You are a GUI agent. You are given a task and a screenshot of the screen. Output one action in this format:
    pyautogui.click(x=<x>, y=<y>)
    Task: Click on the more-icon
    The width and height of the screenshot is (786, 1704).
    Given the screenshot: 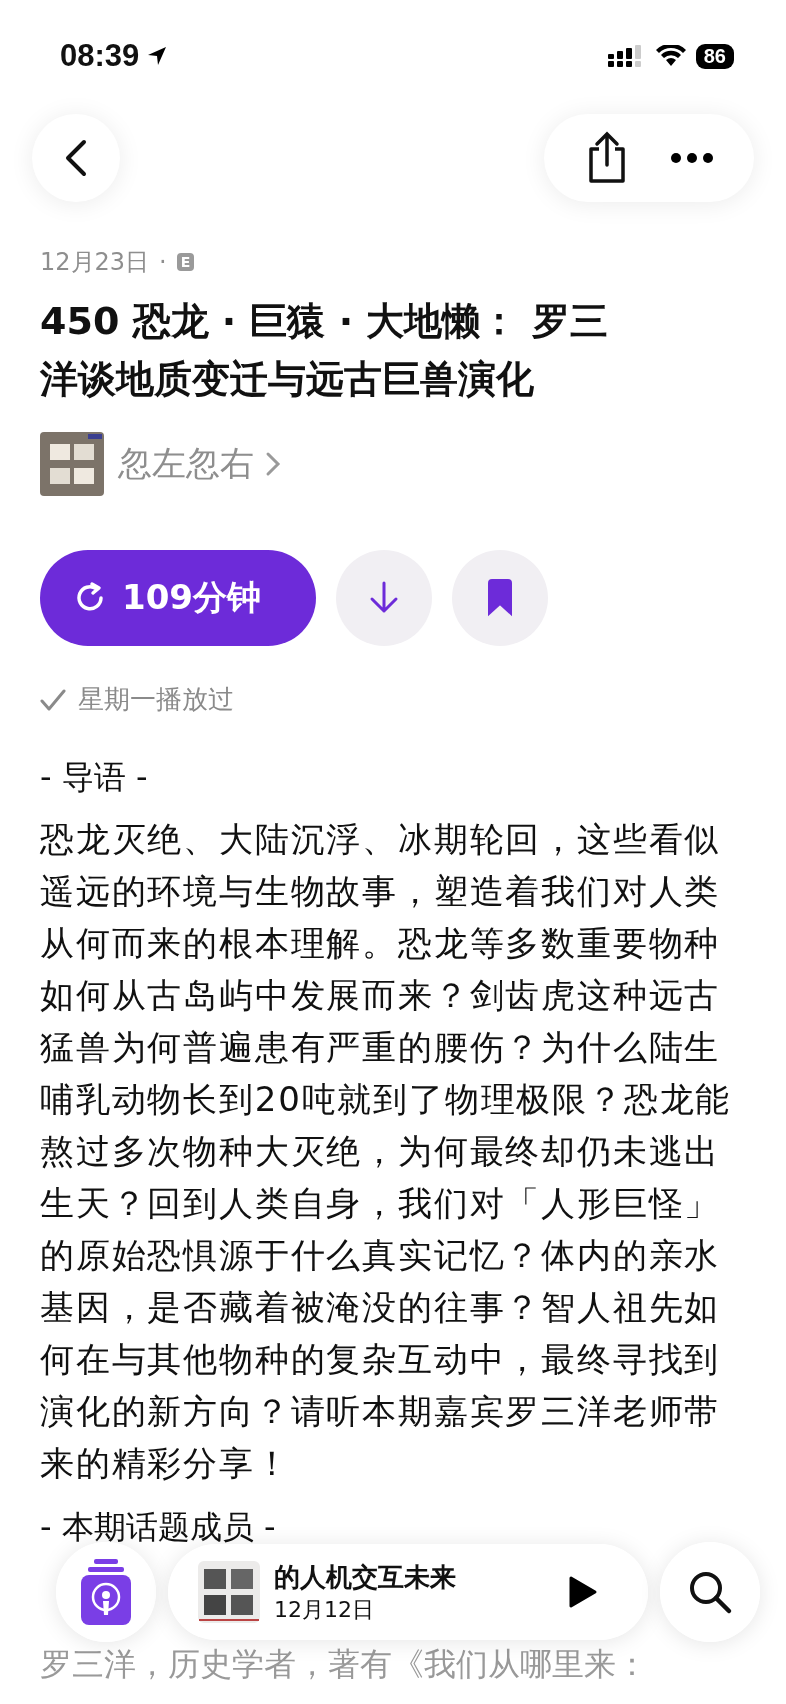 What is the action you would take?
    pyautogui.click(x=691, y=158)
    